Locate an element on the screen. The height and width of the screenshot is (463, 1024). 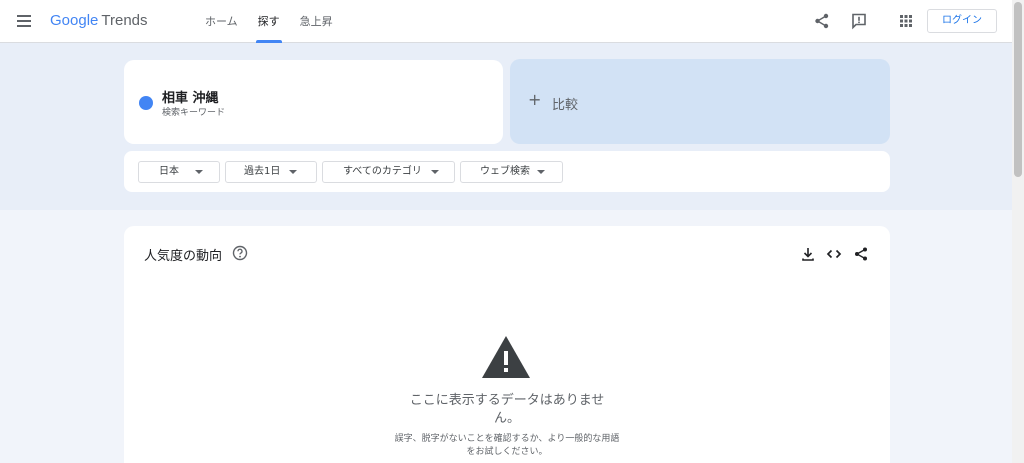
time-filter: 過去1日 is located at coordinates (271, 172).